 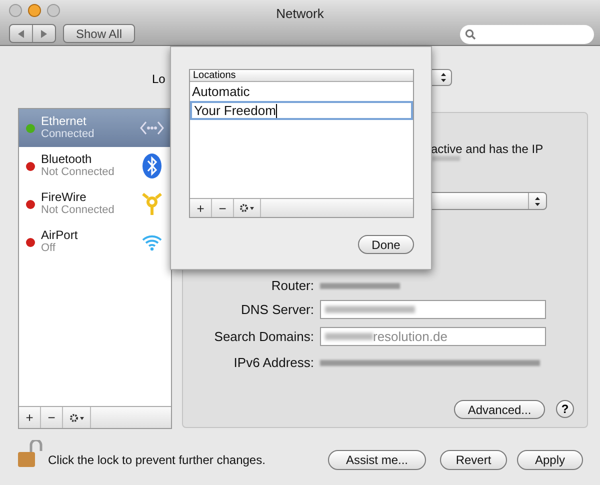 I want to click on back-forward-control, so click(x=32, y=33).